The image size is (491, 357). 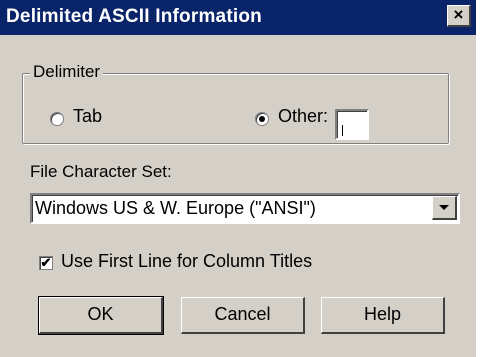 What do you see at coordinates (57, 119) in the screenshot?
I see `tab-radio` at bounding box center [57, 119].